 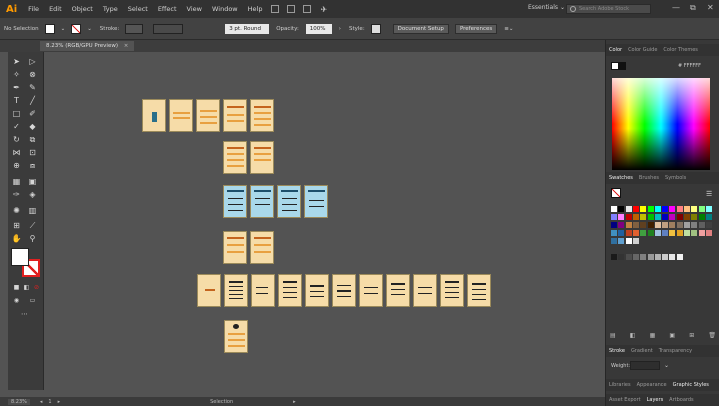 What do you see at coordinates (680, 50) in the screenshot?
I see `tab-color-themes: Color Themes` at bounding box center [680, 50].